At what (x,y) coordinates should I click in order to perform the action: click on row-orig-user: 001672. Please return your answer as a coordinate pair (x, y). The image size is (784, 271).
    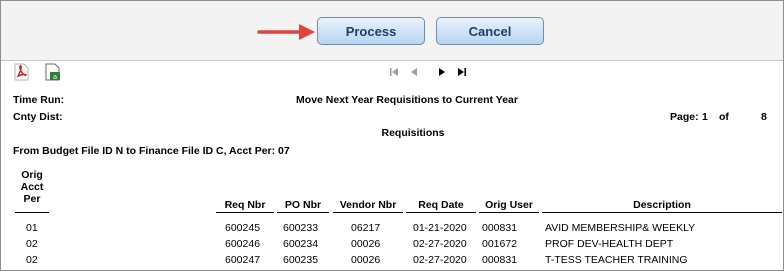
    Looking at the image, I should click on (500, 244).